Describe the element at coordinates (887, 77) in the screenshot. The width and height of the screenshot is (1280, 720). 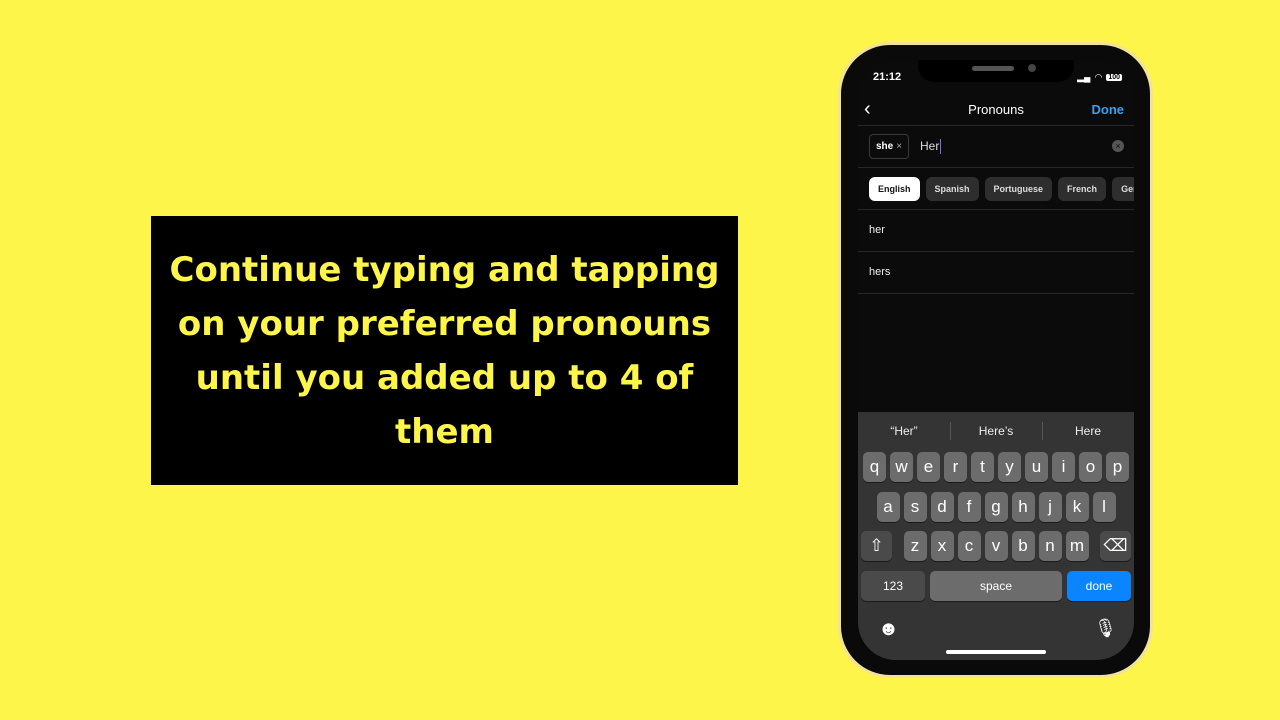
I see `status-time: 21:12` at that location.